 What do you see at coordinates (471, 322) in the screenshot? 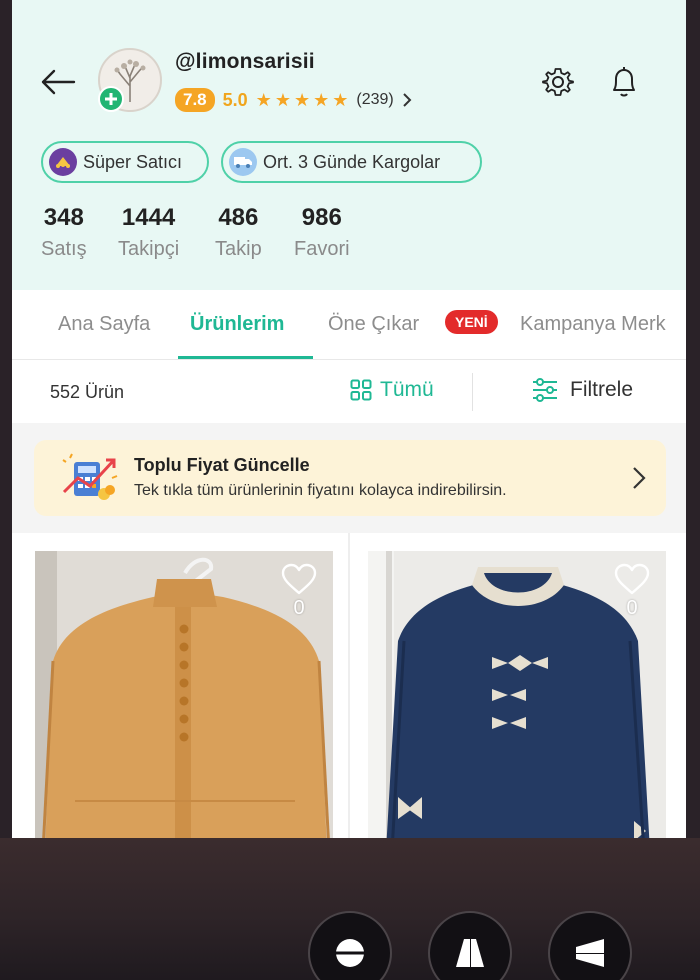
I see `new-badge: YENİ` at bounding box center [471, 322].